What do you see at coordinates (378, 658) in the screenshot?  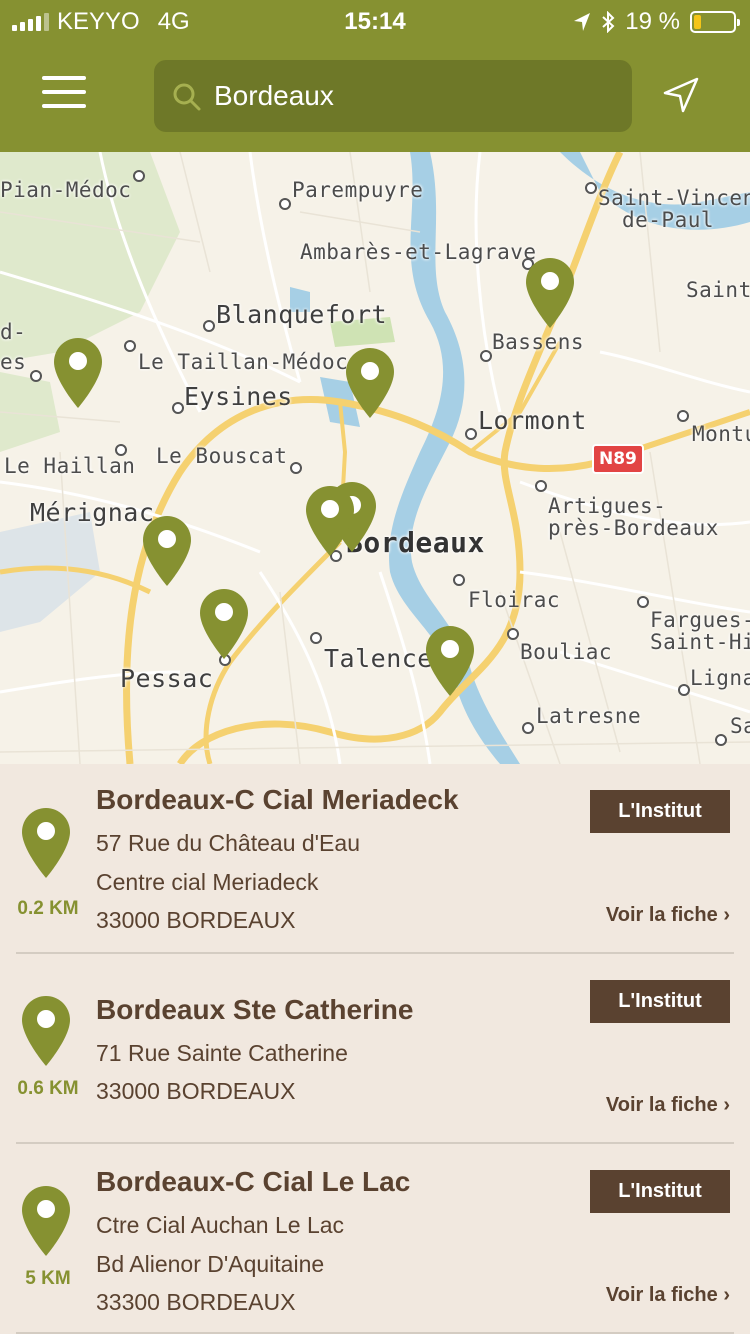 I see `map-place-label: Talence` at bounding box center [378, 658].